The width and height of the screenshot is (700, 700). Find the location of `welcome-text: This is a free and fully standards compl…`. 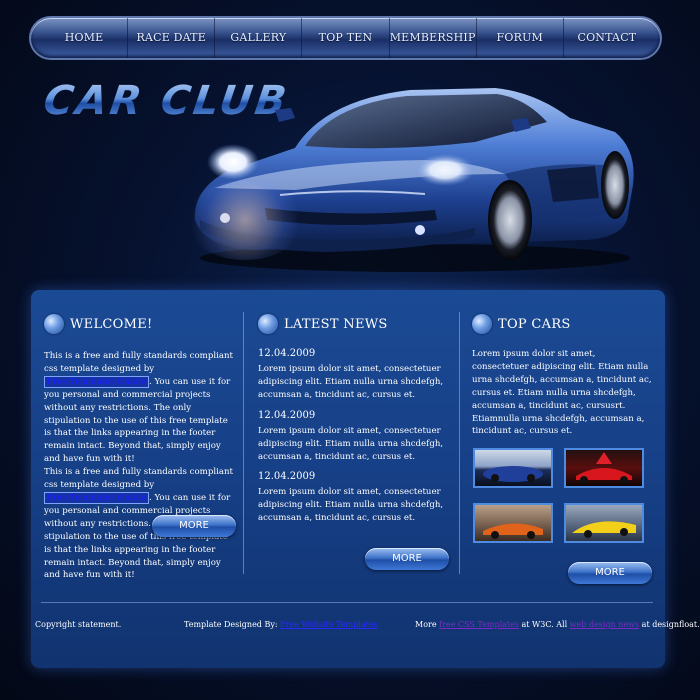

welcome-text: This is a free and fully standards compl… is located at coordinates (139, 466).